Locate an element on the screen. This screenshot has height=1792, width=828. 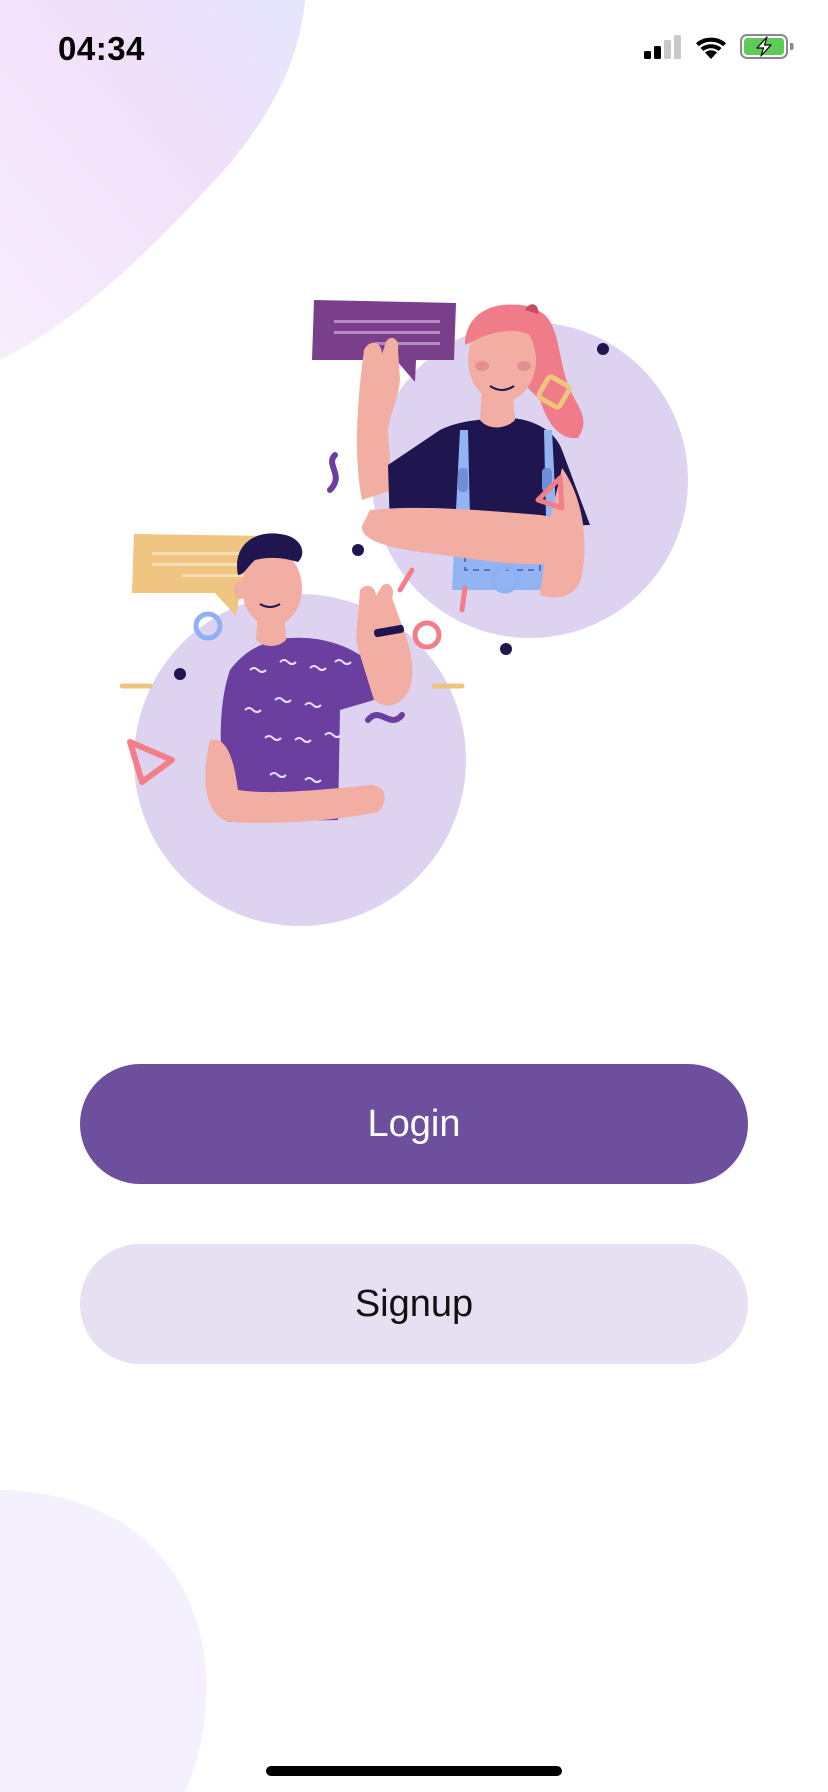
signup-button: Signup is located at coordinates (414, 1304).